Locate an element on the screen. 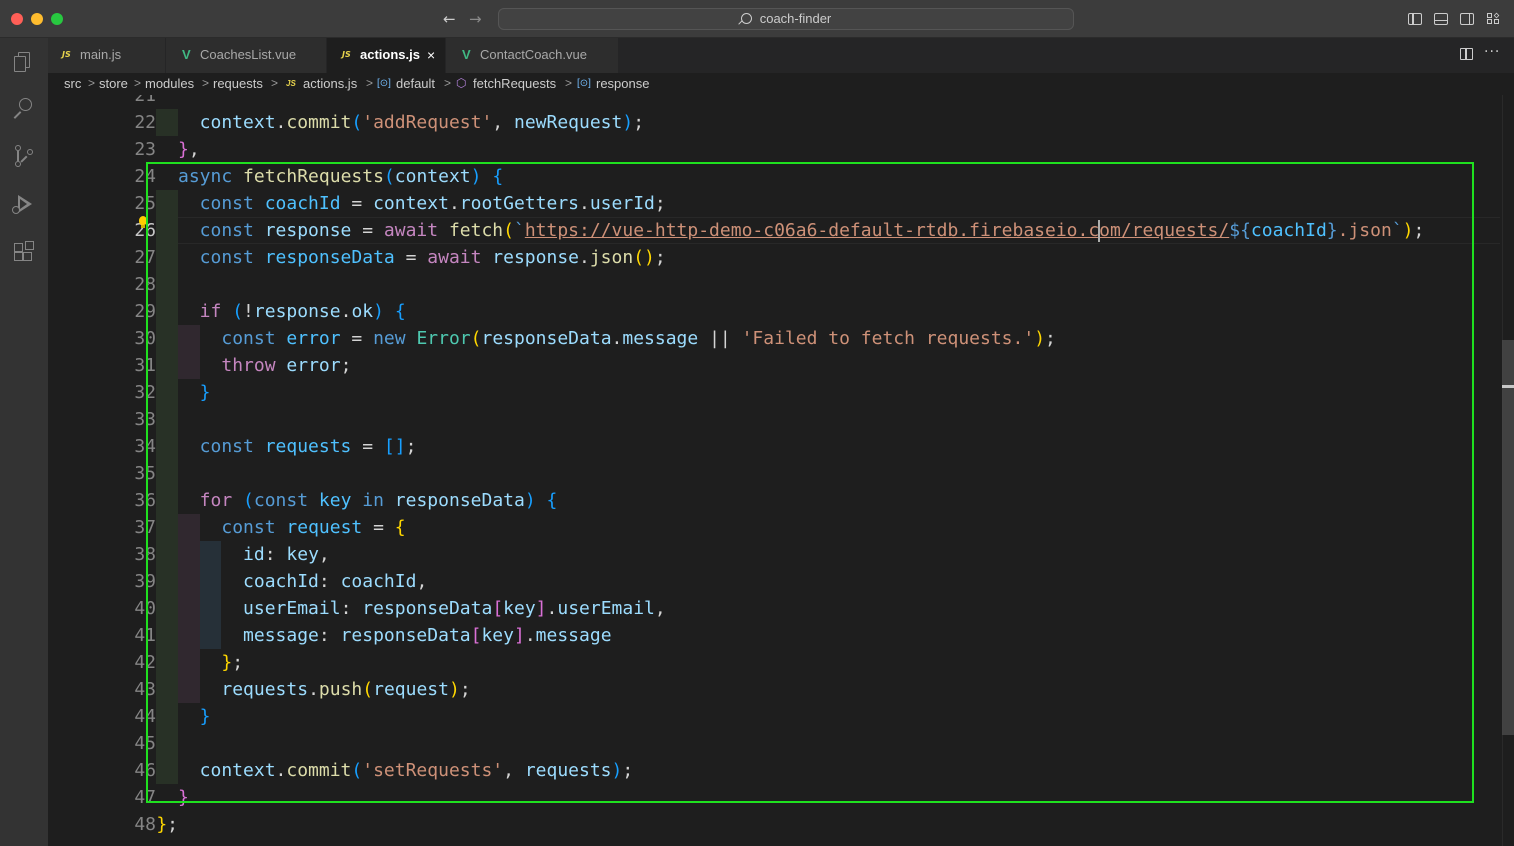  line-number: 35 is located at coordinates (112, 473).